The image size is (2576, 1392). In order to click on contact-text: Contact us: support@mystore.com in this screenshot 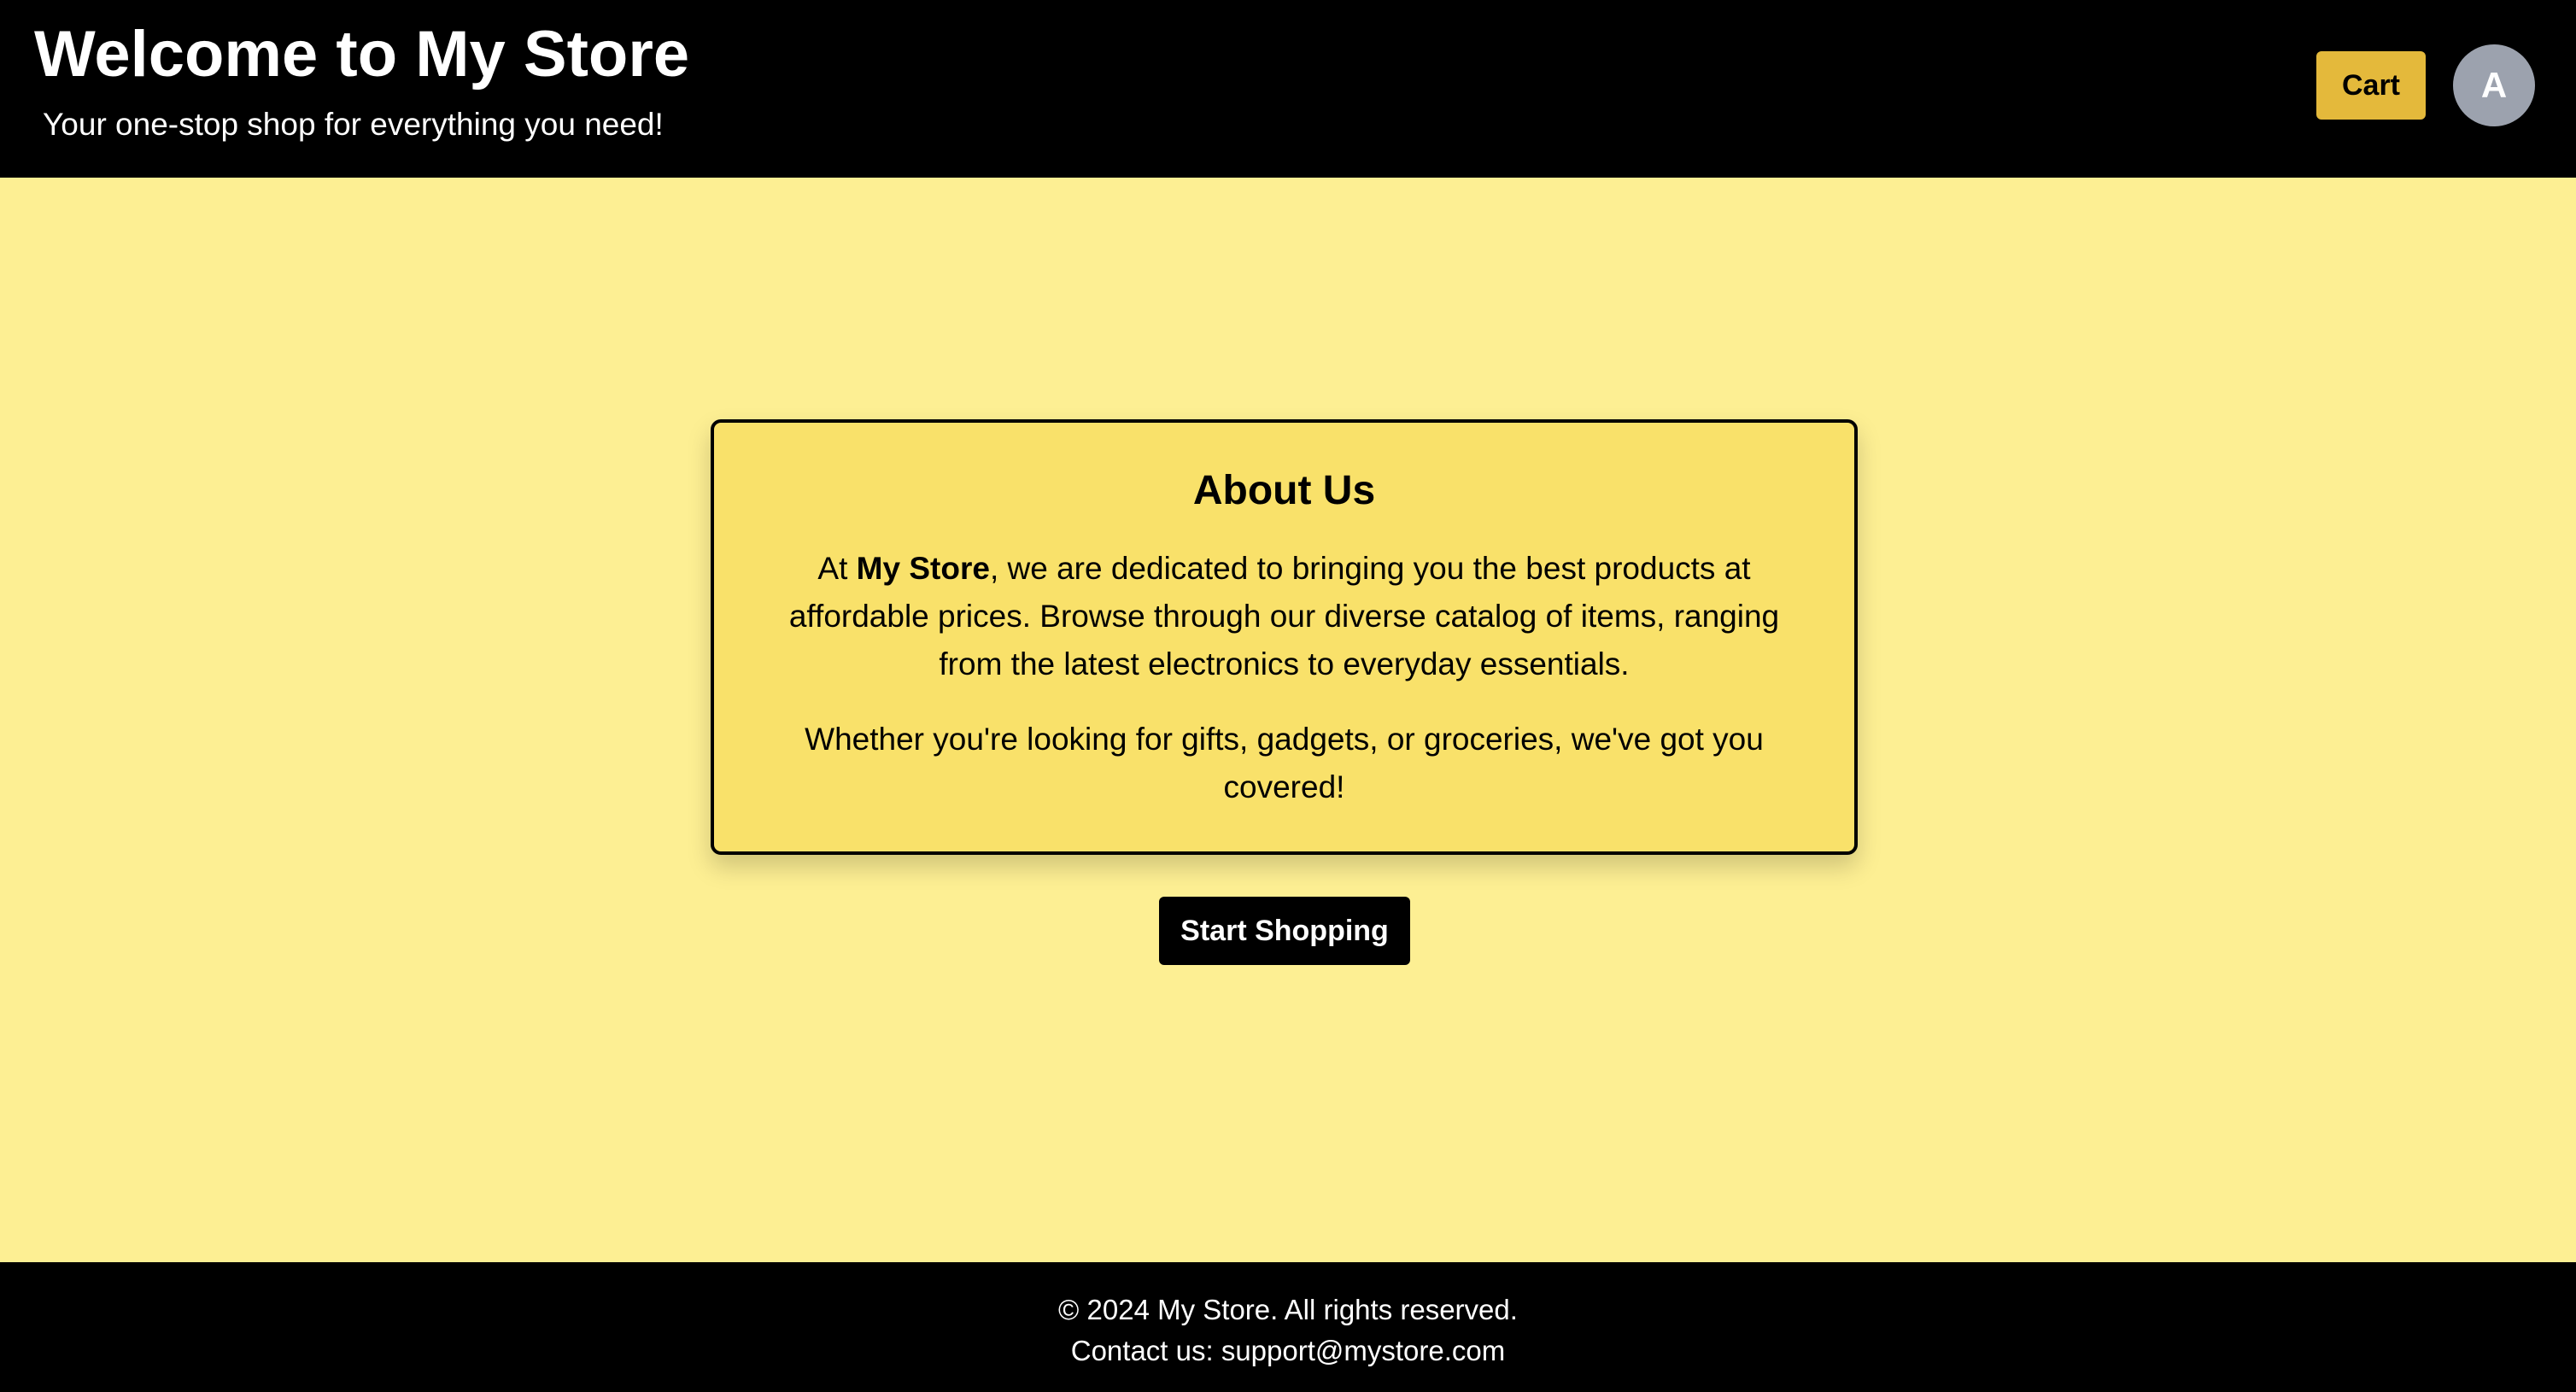, I will do `click(1288, 1350)`.